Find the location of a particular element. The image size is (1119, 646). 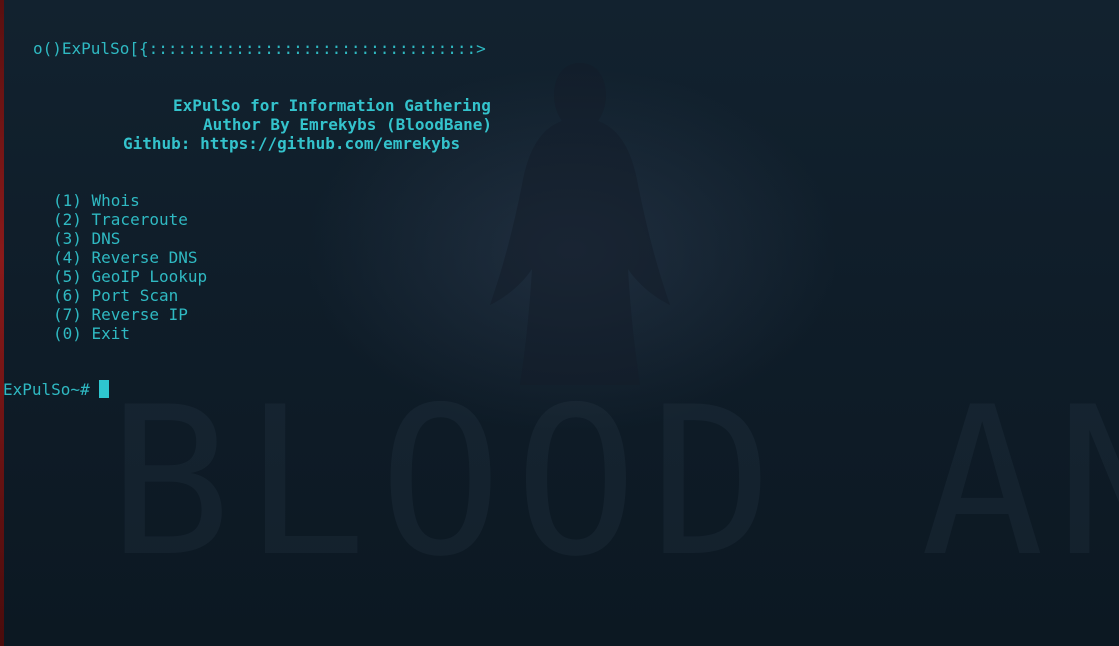

menu-item-whois: (1) Whois is located at coordinates (96, 200).